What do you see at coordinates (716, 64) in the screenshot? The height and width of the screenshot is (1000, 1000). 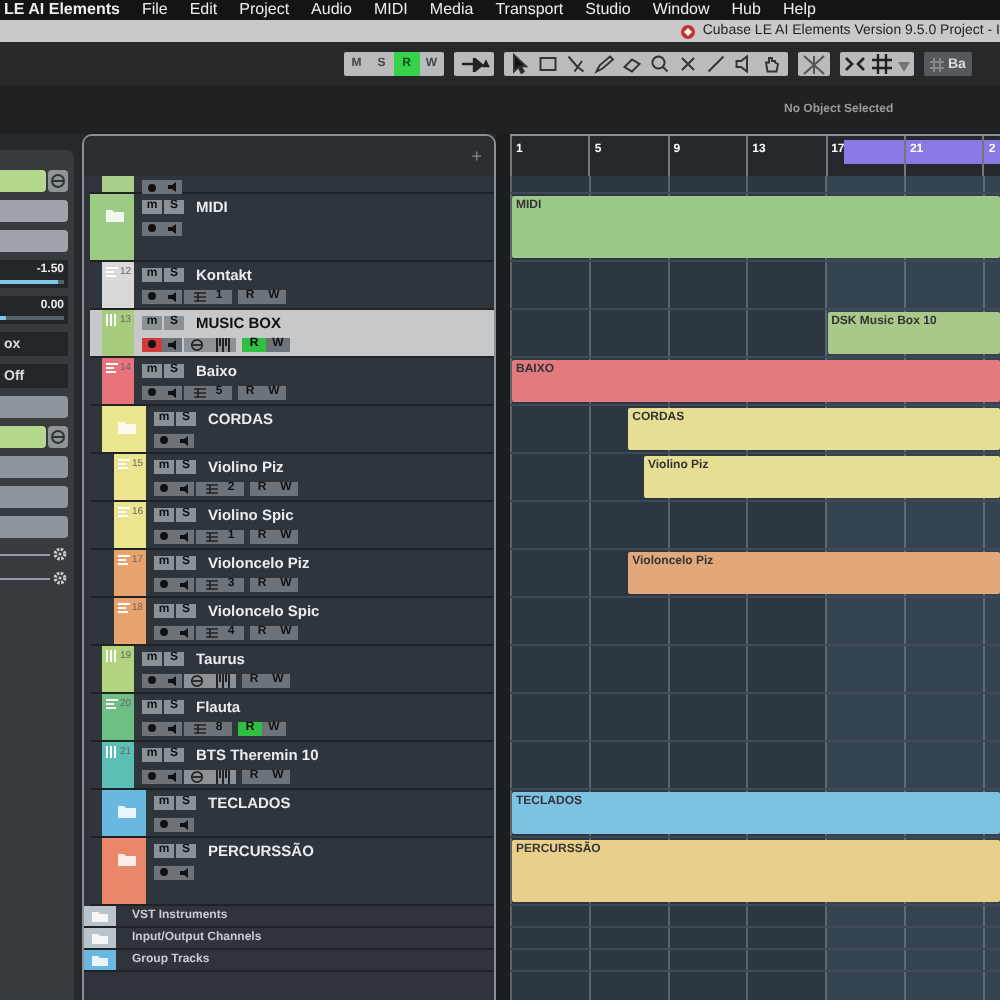 I see `line-icon` at bounding box center [716, 64].